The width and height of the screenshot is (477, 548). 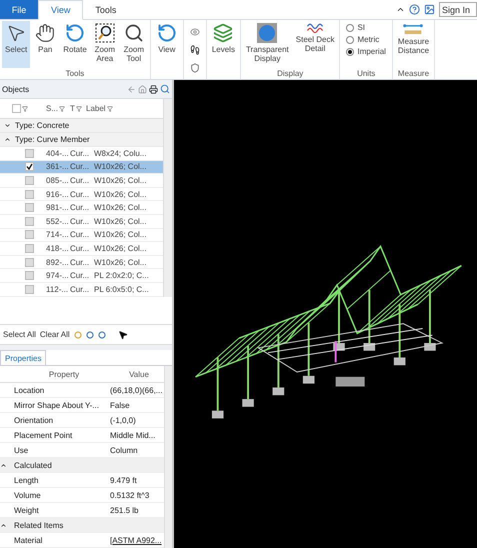 I want to click on property-name: Weight, so click(x=27, y=510).